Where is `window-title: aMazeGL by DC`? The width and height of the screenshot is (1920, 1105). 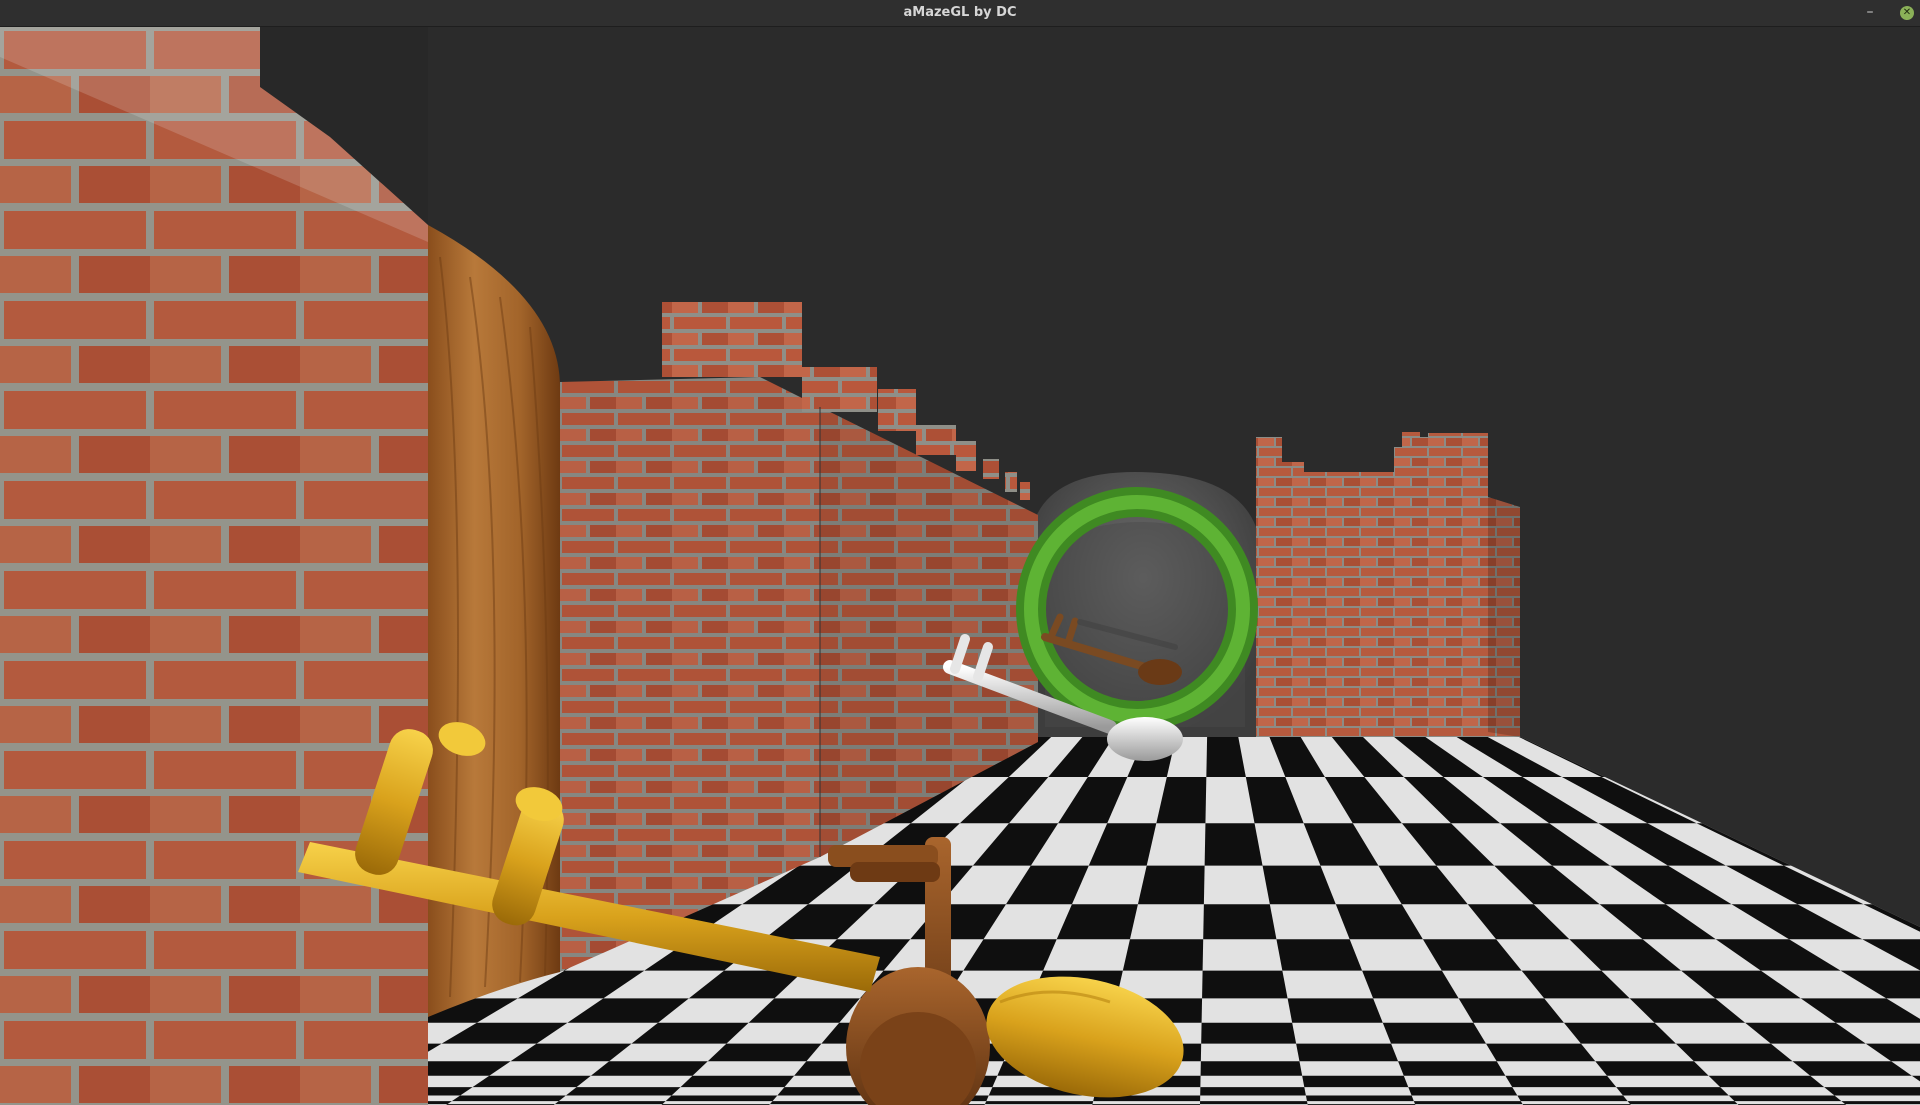
window-title: aMazeGL by DC is located at coordinates (960, 12).